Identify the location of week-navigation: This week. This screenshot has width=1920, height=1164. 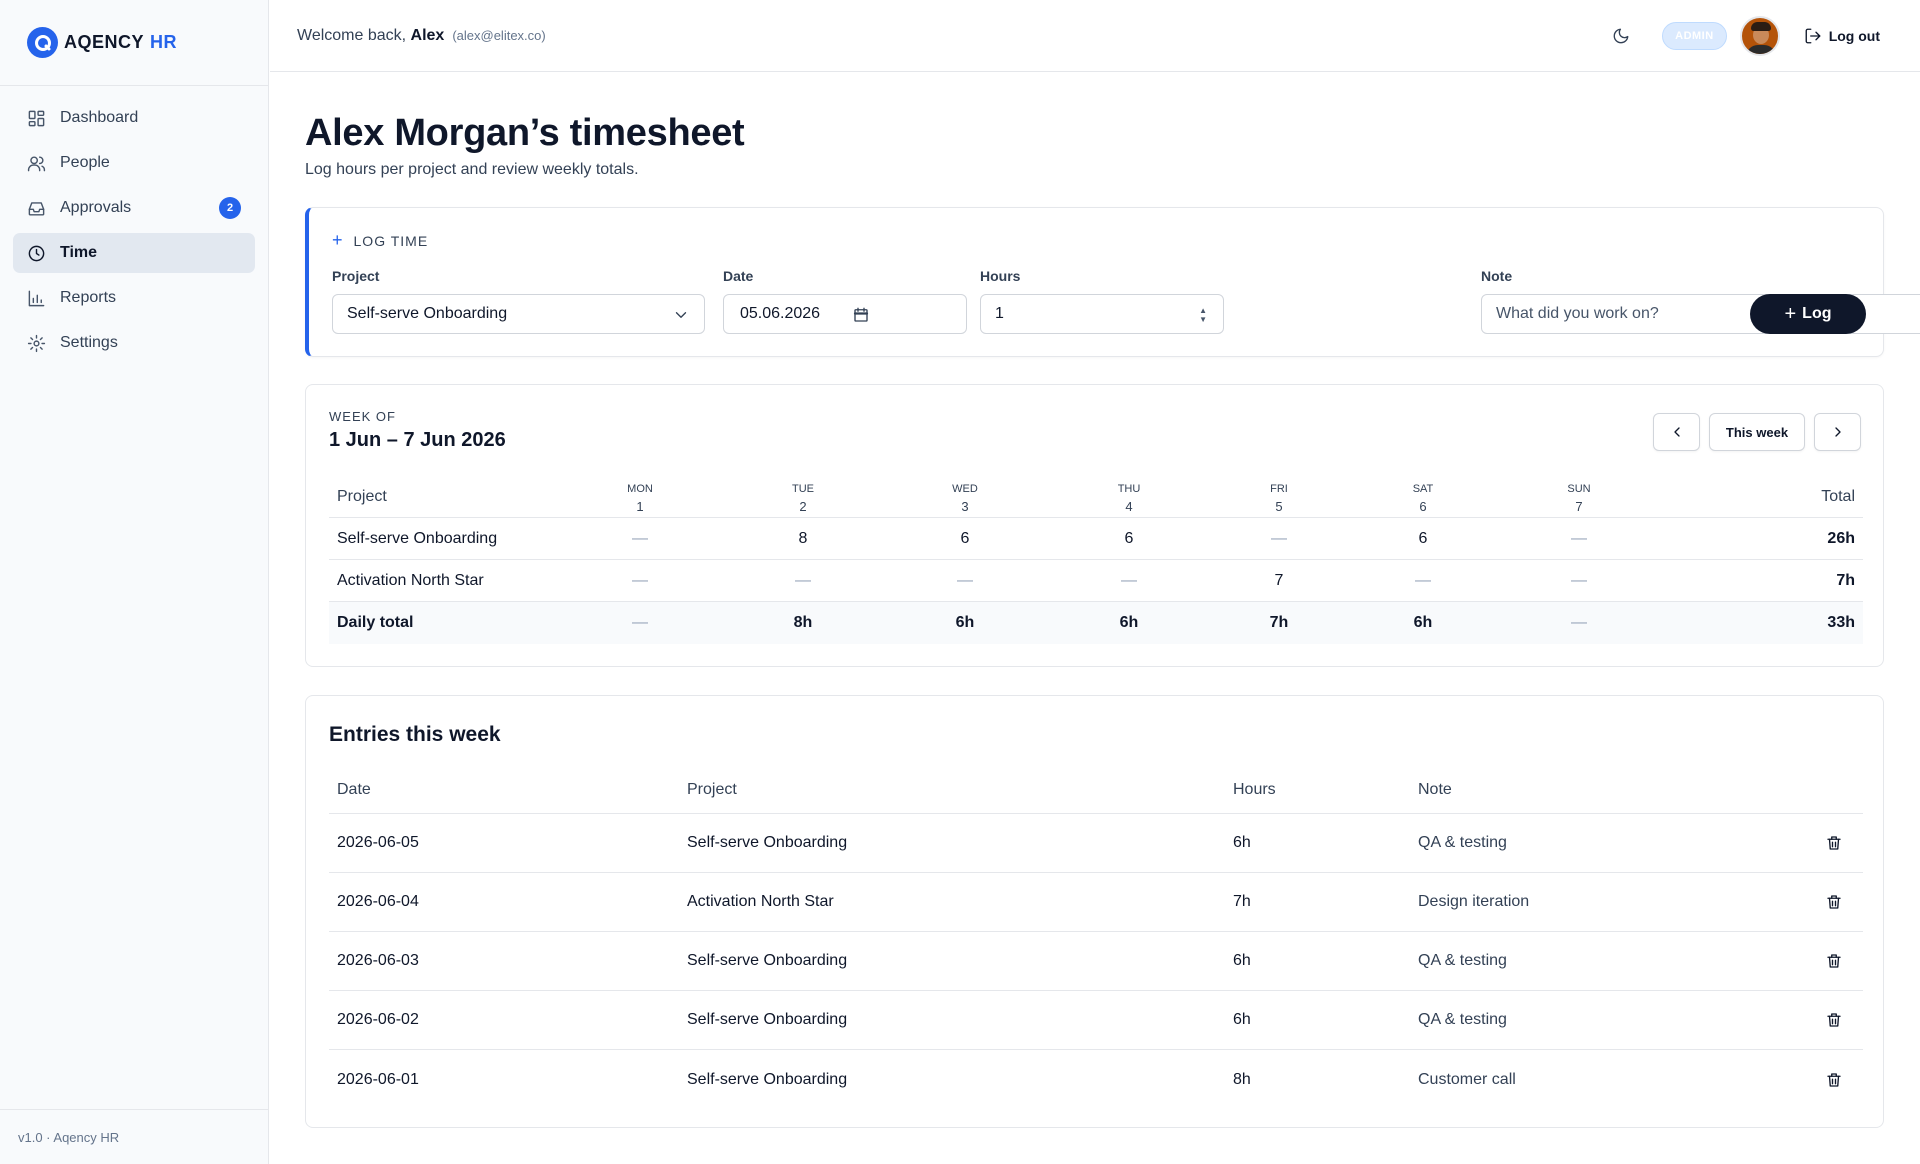
(1752, 432).